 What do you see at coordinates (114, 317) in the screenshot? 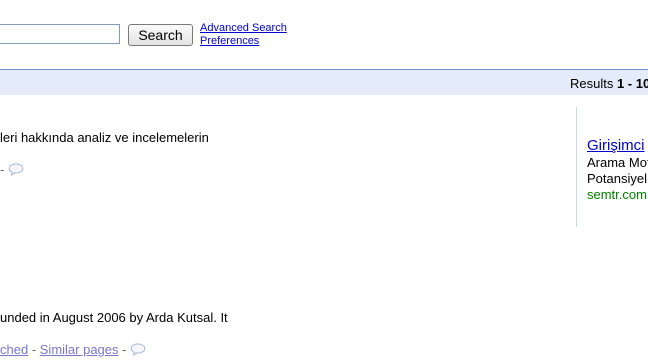
I see `result-snippet: unded in August 2006 by Arda Kutsal. It` at bounding box center [114, 317].